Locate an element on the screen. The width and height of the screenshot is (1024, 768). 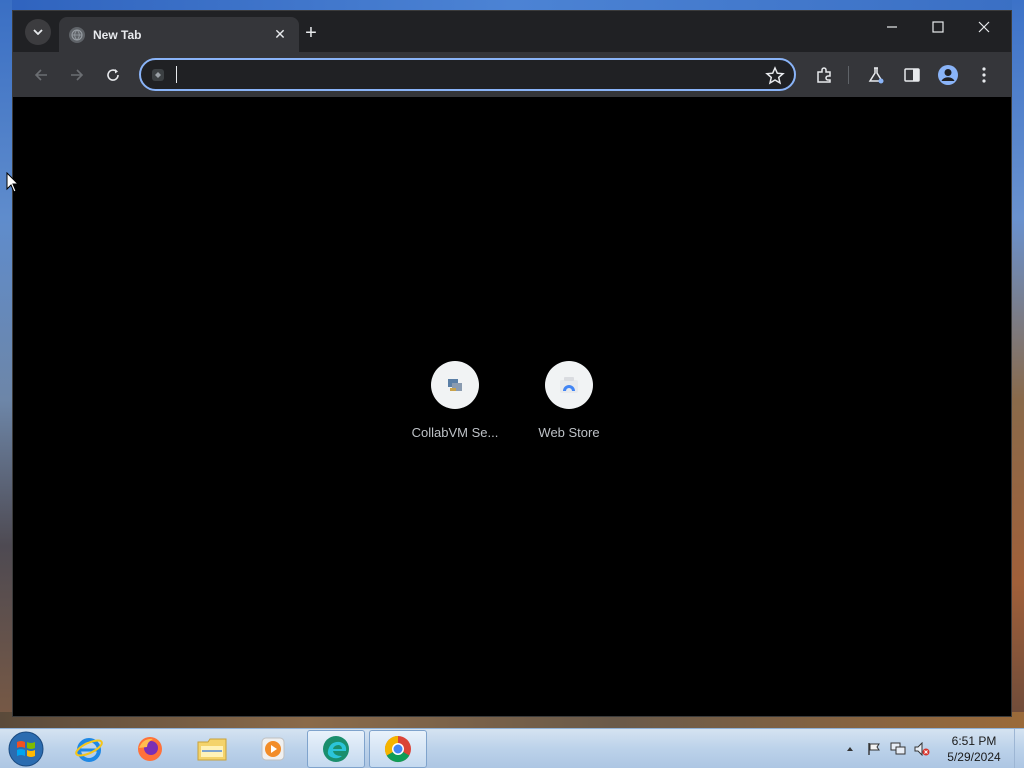
minimize-button is located at coordinates (892, 27).